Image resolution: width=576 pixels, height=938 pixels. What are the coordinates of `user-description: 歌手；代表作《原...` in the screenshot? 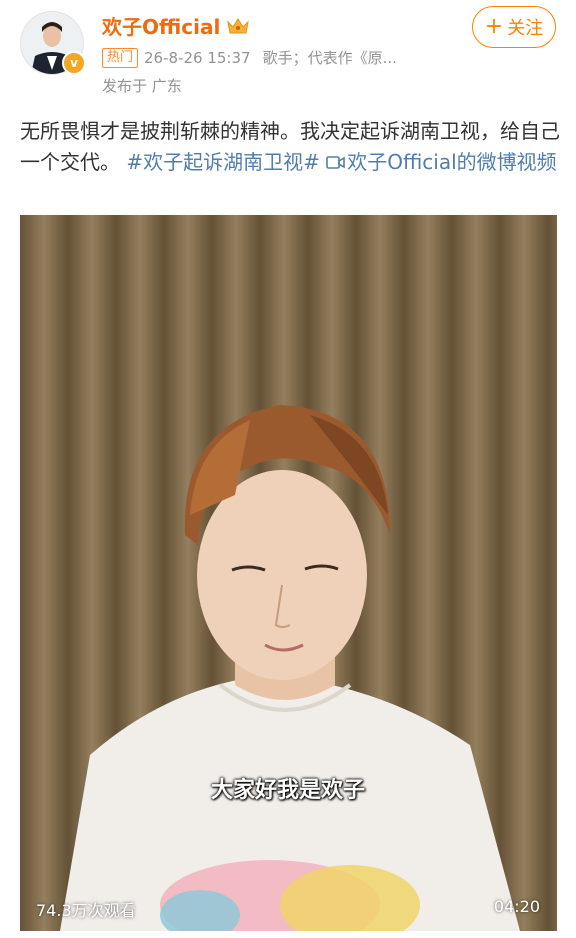 It's located at (329, 58).